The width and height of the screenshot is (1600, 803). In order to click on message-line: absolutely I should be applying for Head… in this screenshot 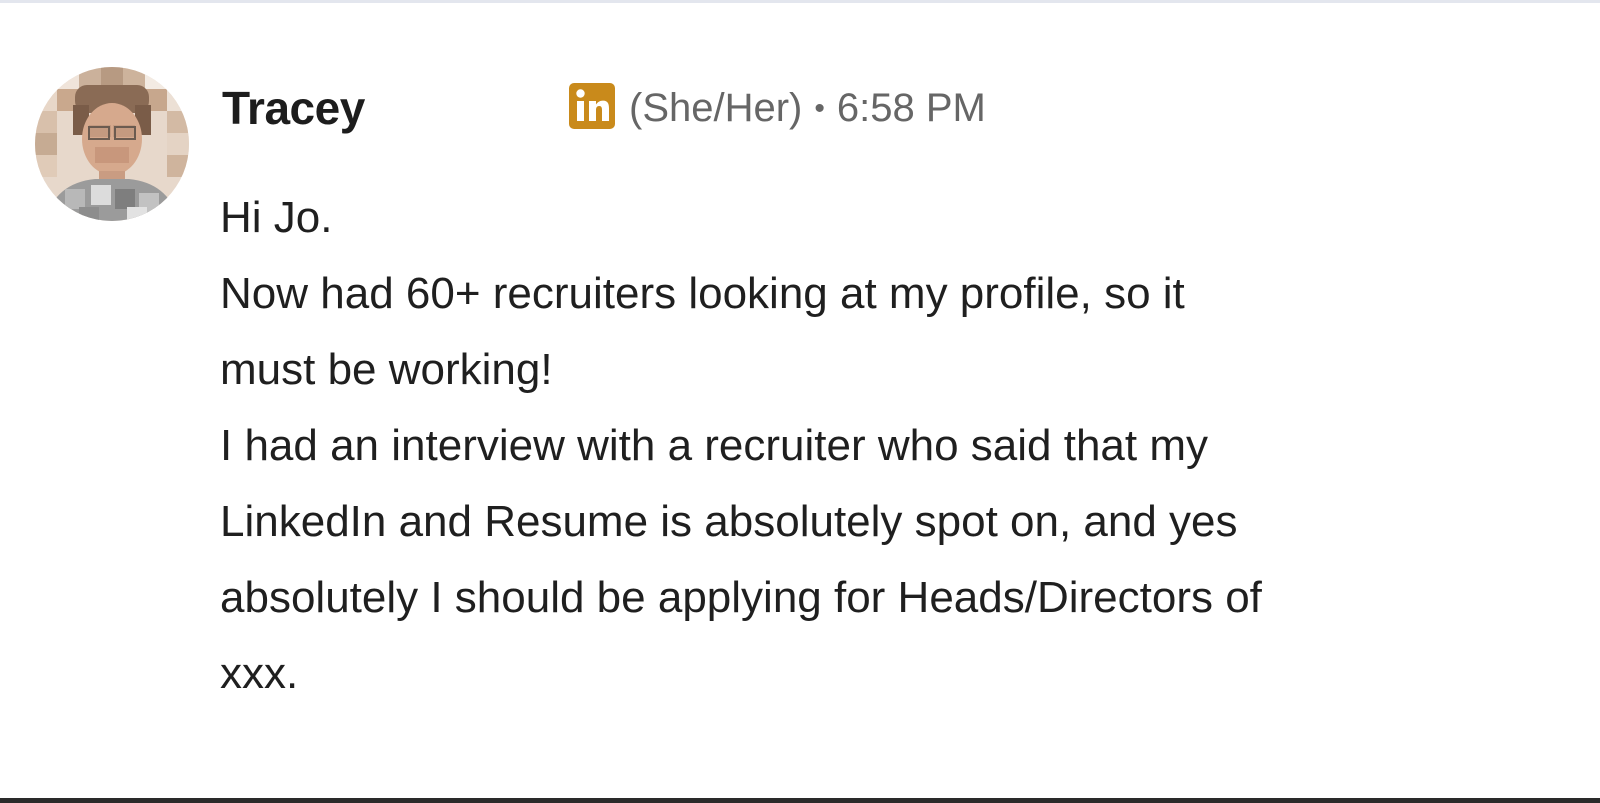, I will do `click(741, 597)`.